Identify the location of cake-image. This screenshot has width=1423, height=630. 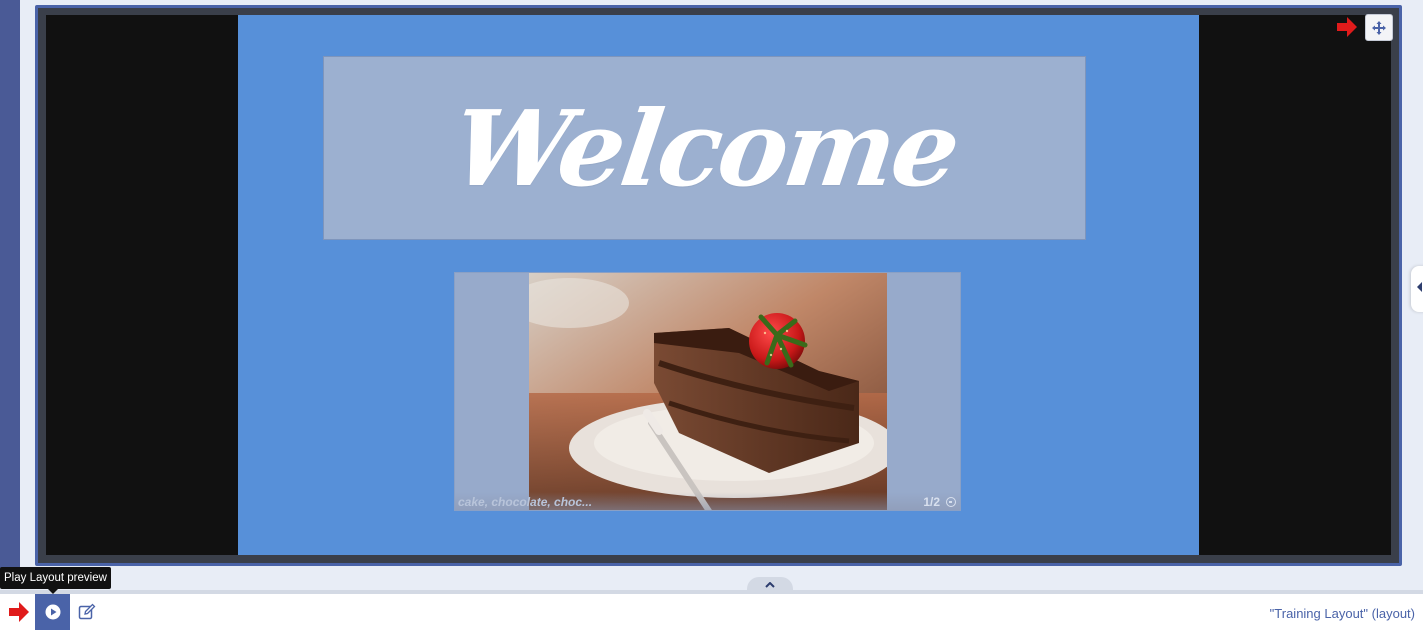
(708, 391).